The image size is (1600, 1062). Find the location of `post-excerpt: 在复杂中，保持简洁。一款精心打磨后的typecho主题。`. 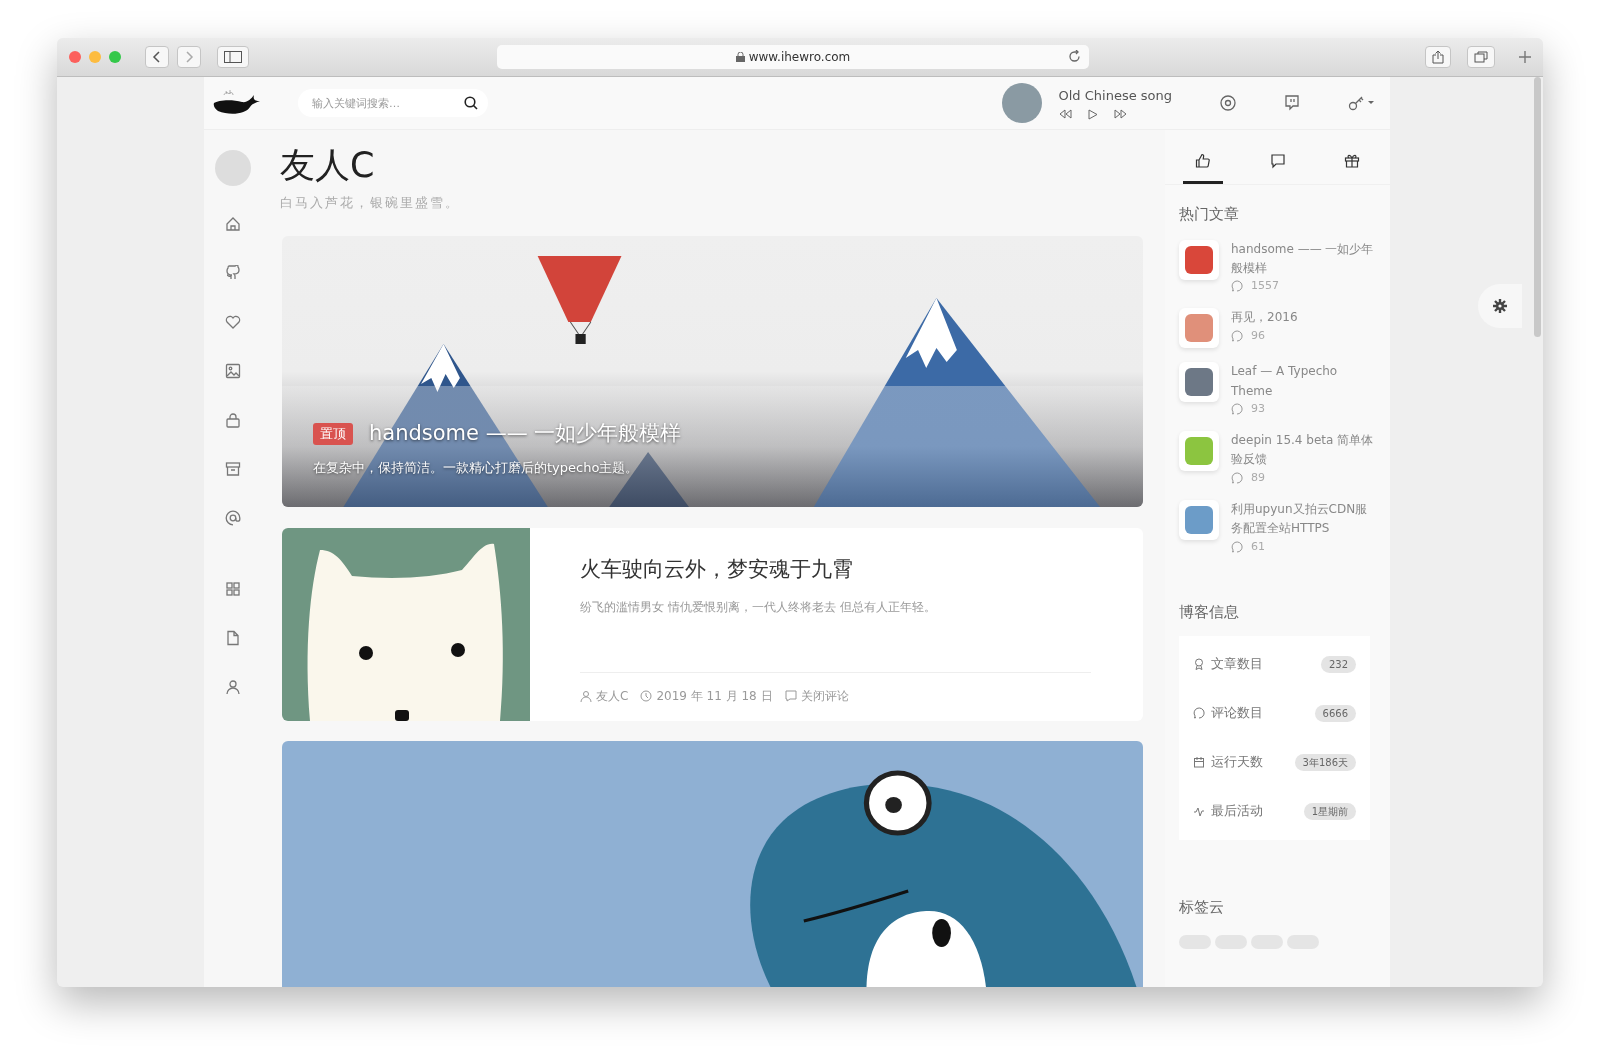

post-excerpt: 在复杂中，保持简洁。一款精心打磨后的typecho主题。 is located at coordinates (476, 467).